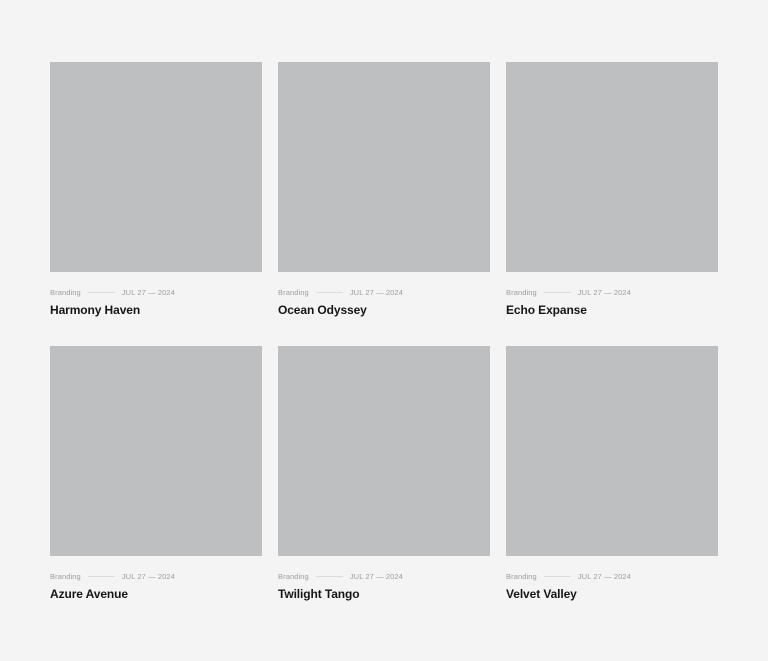  I want to click on project-title: Velvet Valley, so click(612, 594).